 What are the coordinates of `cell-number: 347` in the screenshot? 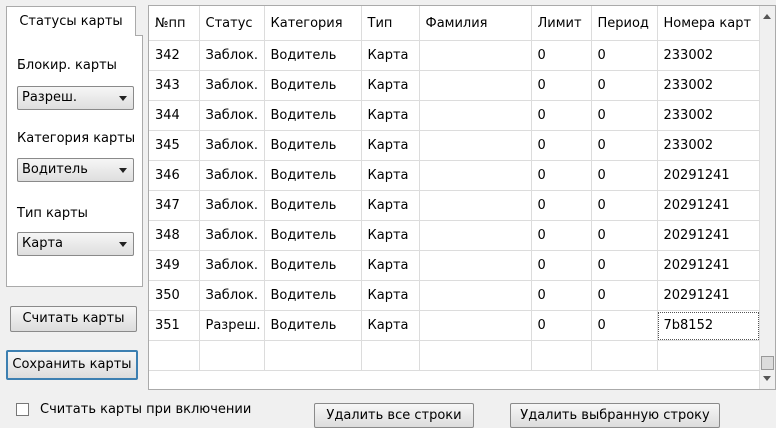 It's located at (174, 205).